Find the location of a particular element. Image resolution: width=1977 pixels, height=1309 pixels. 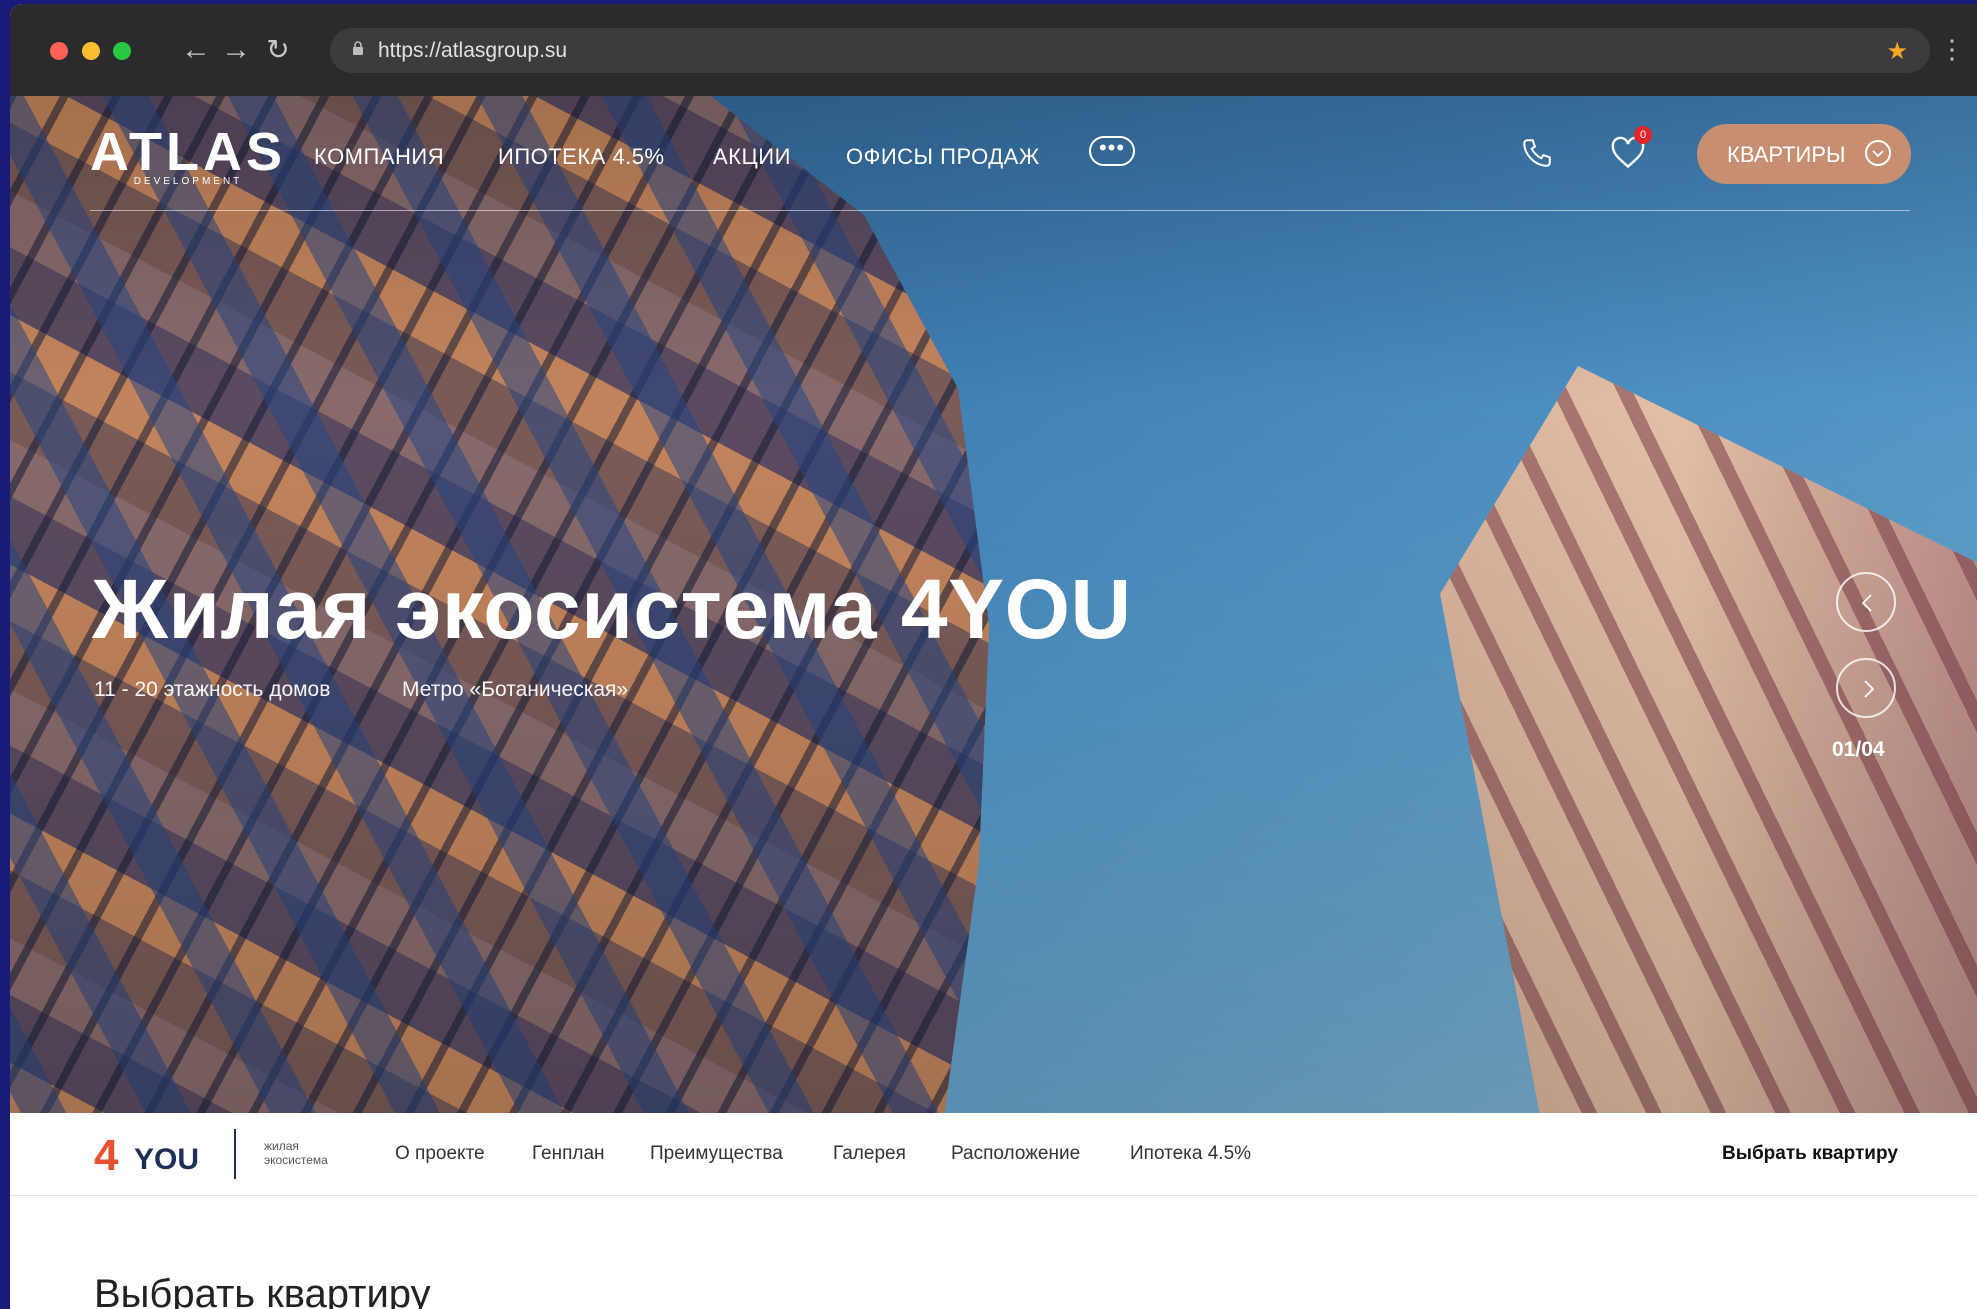

chevron-left-icon is located at coordinates (1866, 603).